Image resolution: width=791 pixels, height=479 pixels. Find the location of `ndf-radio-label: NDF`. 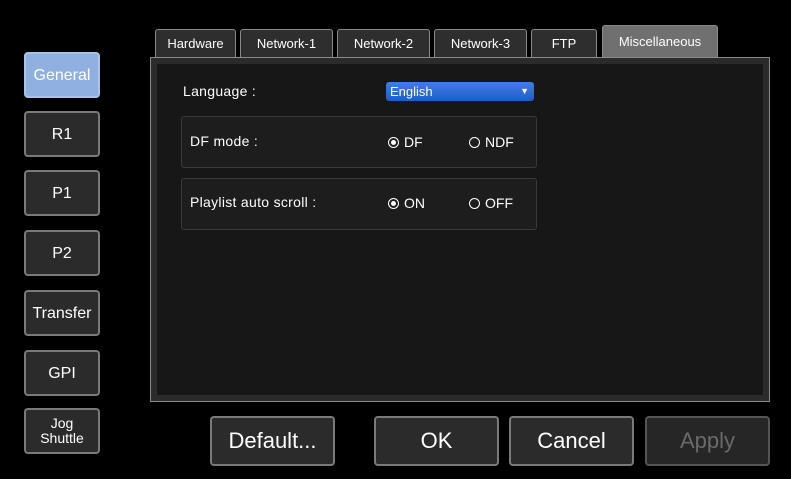

ndf-radio-label: NDF is located at coordinates (499, 142).